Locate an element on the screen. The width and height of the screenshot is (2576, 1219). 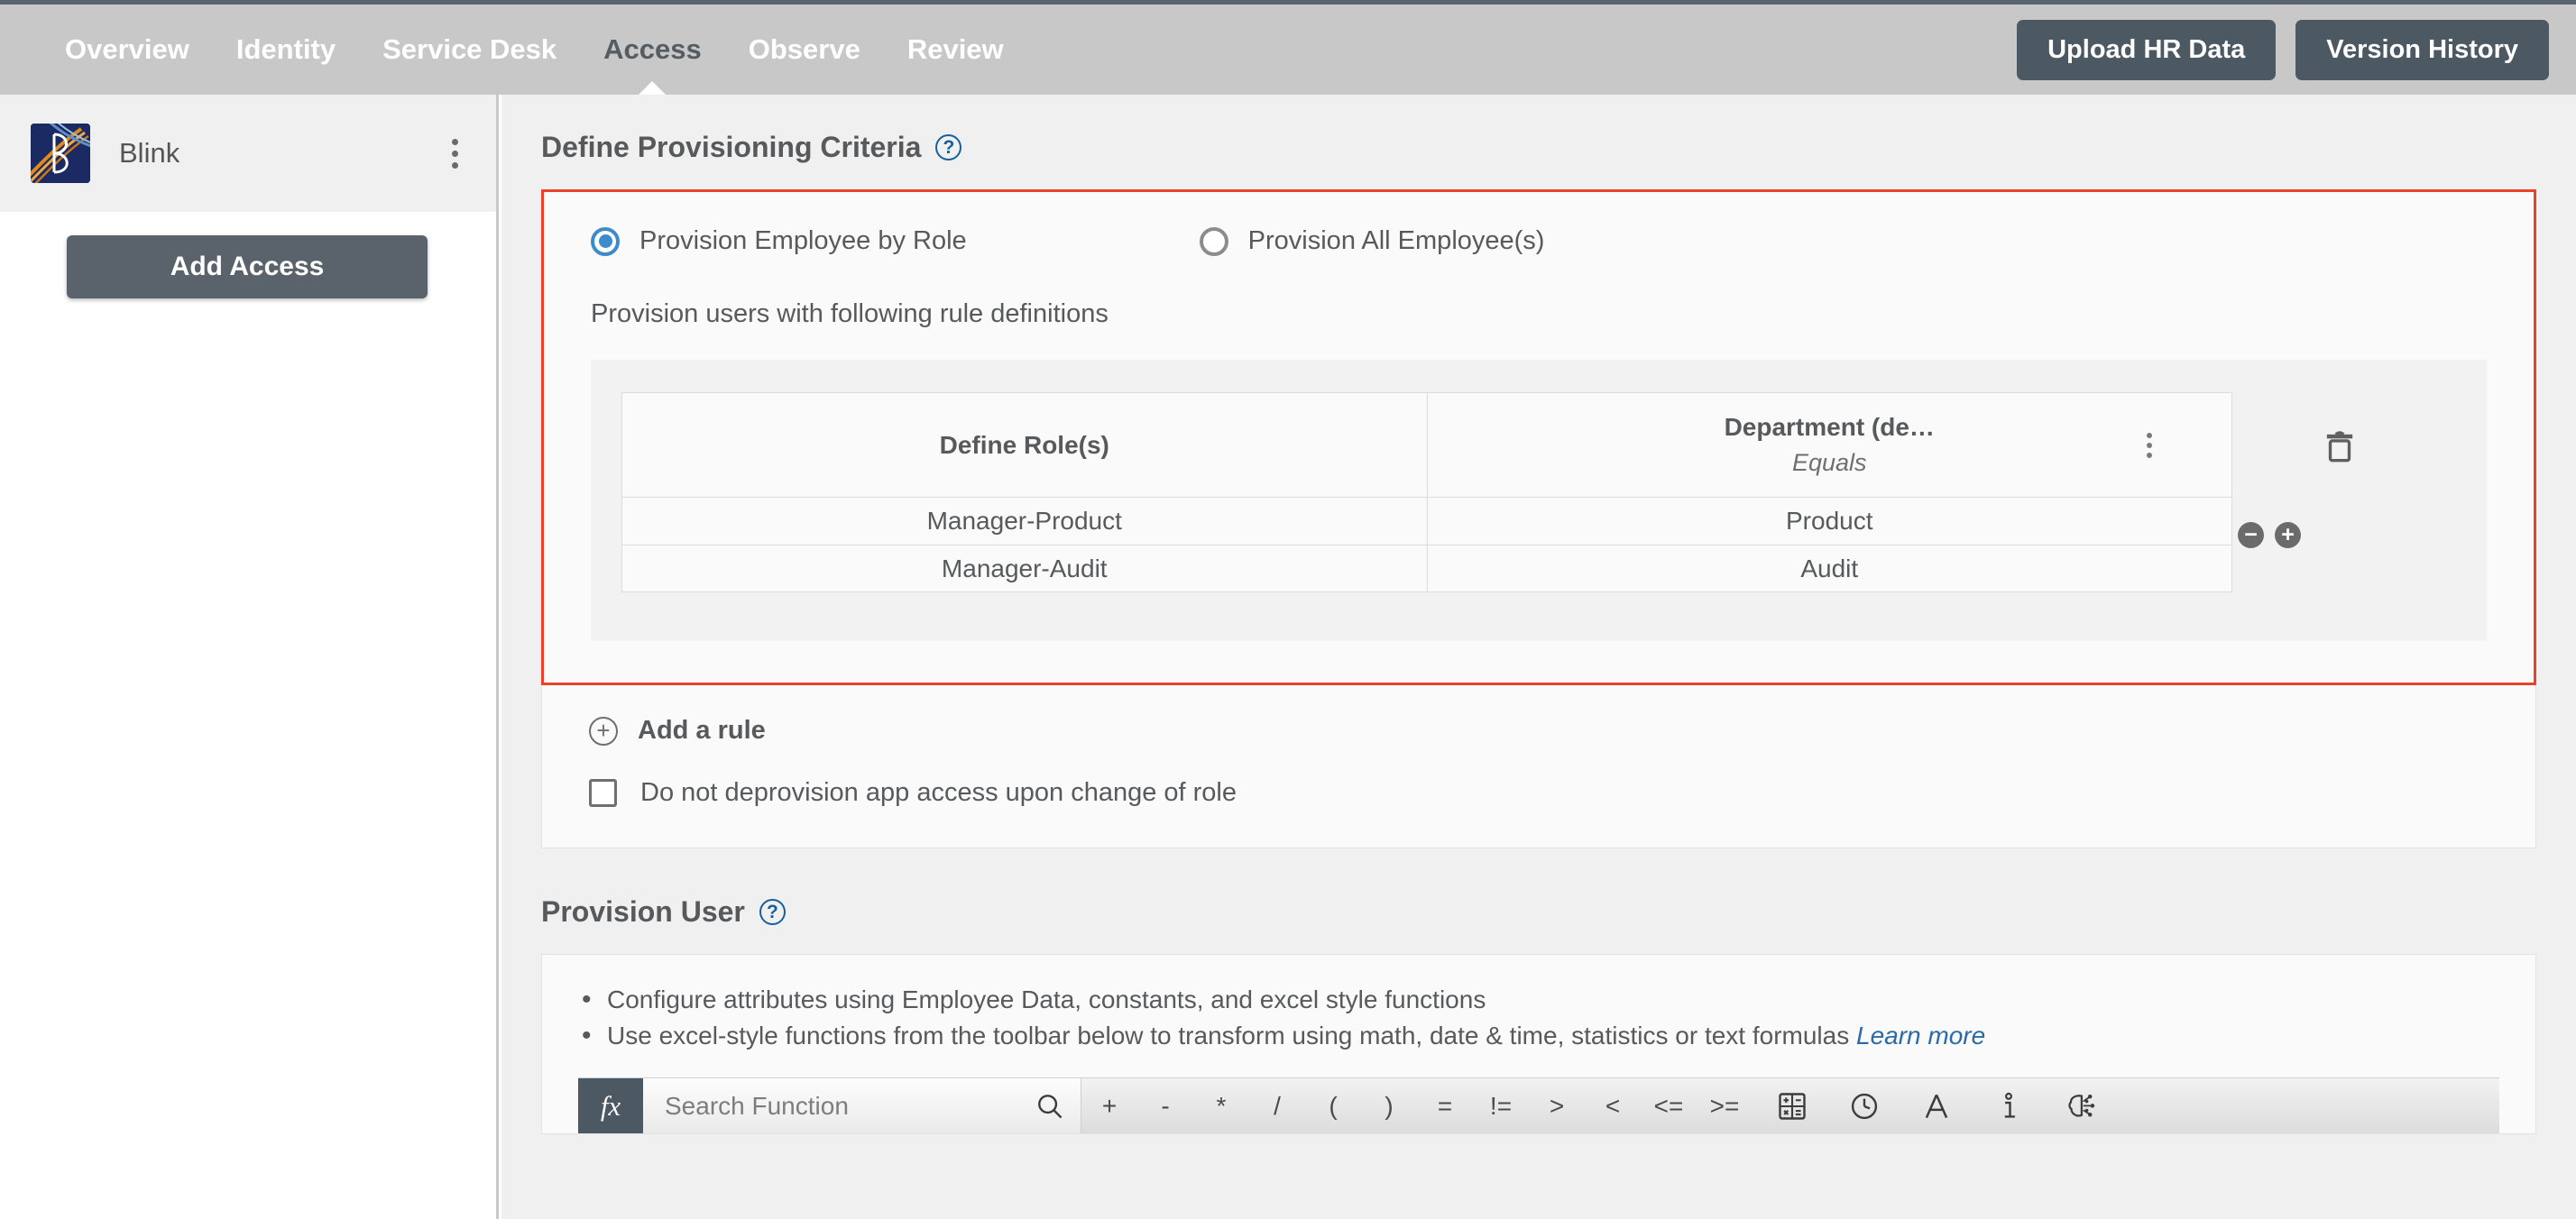
column-header-define-roles: Define Role(s) is located at coordinates (1024, 445).